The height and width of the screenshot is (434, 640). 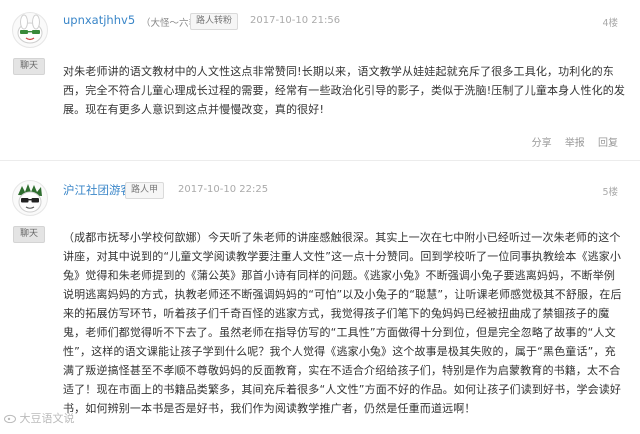 What do you see at coordinates (610, 192) in the screenshot?
I see `floor-number: 5楼` at bounding box center [610, 192].